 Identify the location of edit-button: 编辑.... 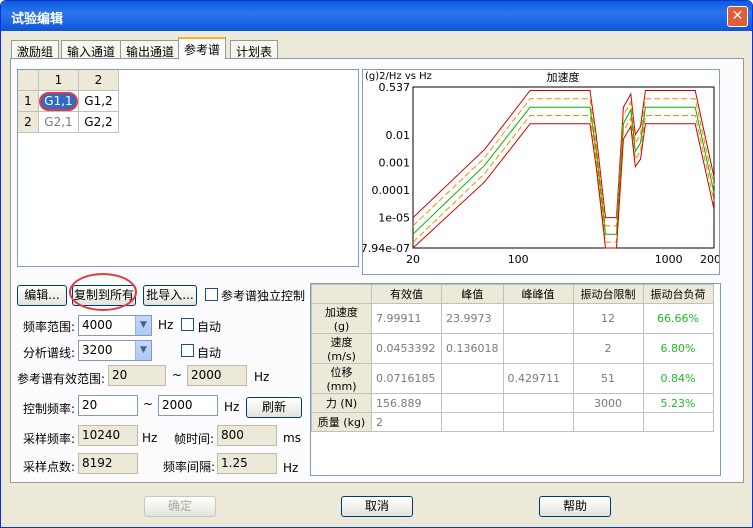
(42, 295).